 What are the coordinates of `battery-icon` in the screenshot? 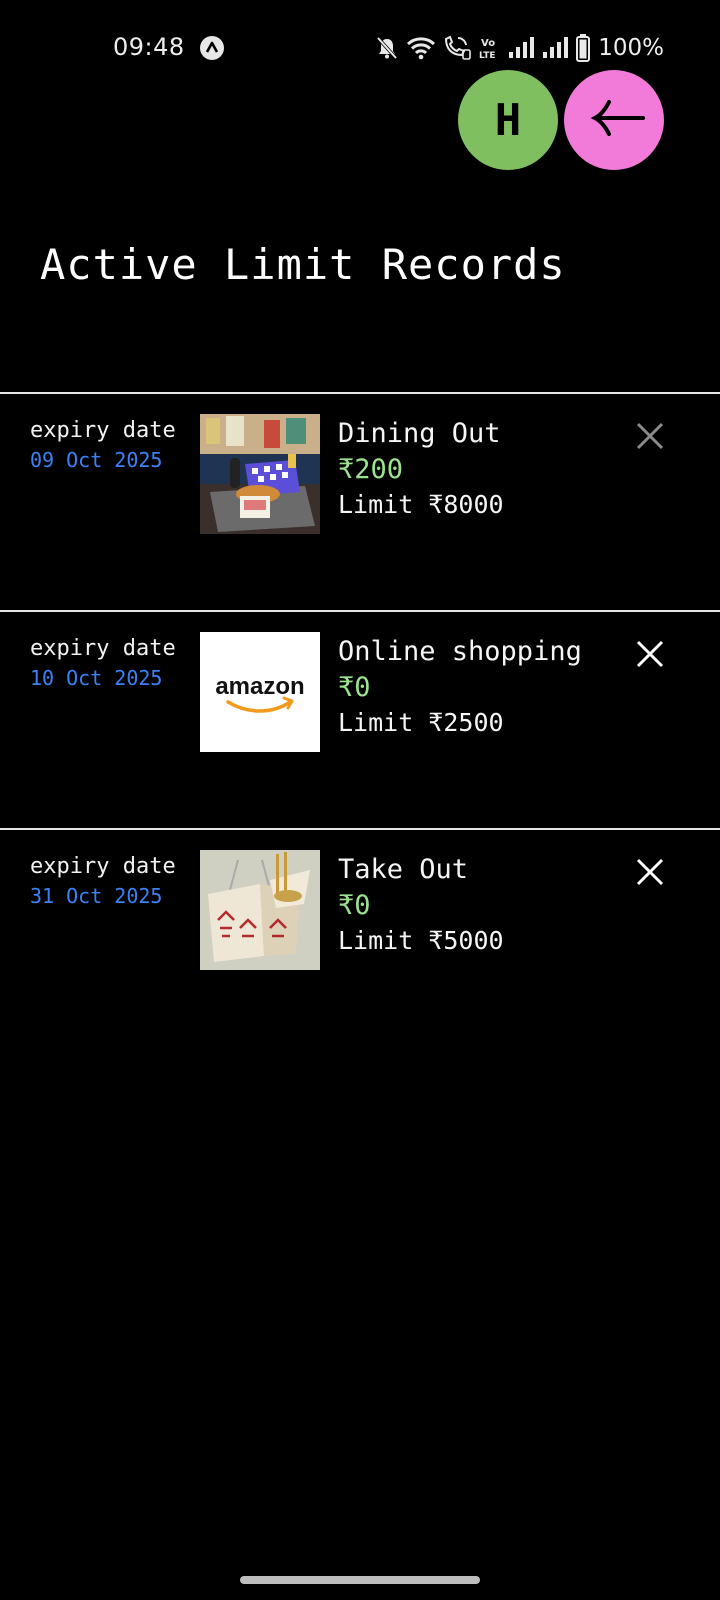 It's located at (583, 48).